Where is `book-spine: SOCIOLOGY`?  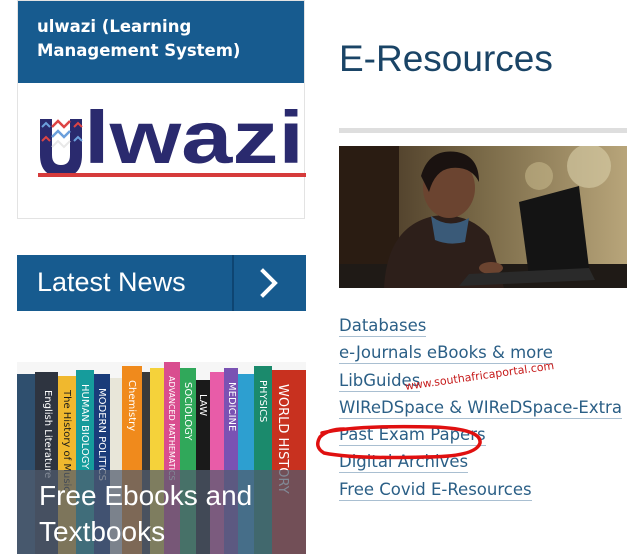 book-spine: SOCIOLOGY is located at coordinates (187, 411).